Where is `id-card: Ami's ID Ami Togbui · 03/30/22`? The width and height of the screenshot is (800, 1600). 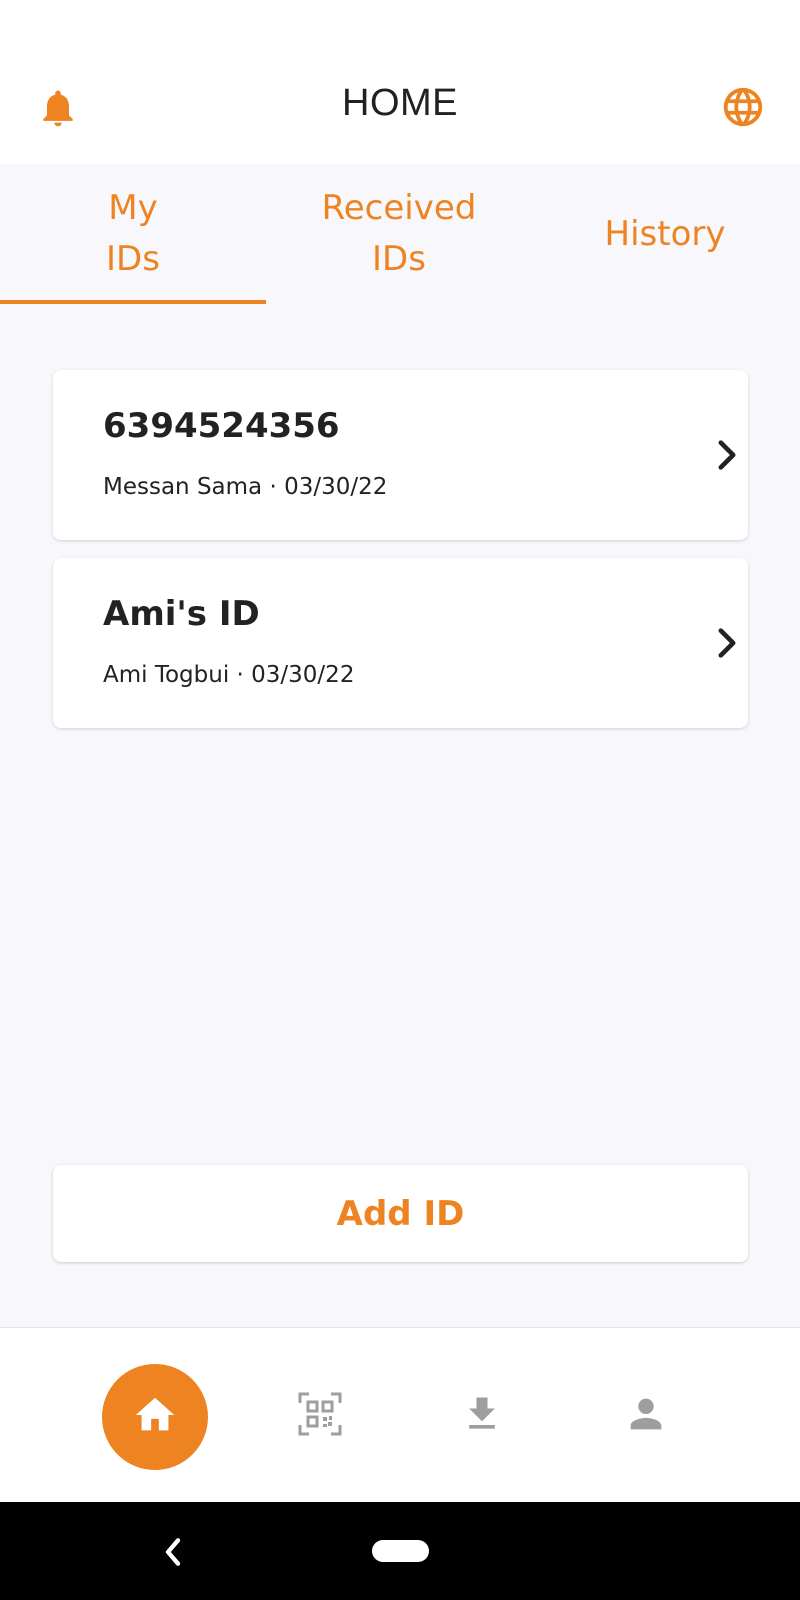 id-card: Ami's ID Ami Togbui · 03/30/22 is located at coordinates (400, 643).